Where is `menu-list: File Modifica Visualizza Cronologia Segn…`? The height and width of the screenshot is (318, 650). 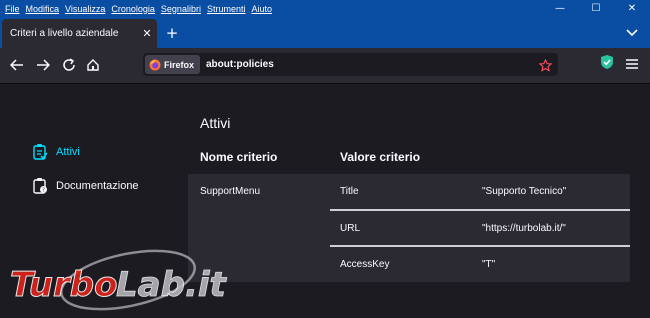
menu-list: File Modifica Visualizza Cronologia Segn… is located at coordinates (139, 9).